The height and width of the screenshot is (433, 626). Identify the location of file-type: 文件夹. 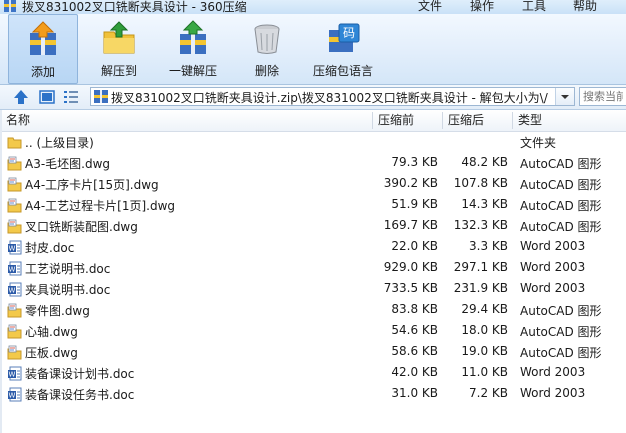
(538, 143).